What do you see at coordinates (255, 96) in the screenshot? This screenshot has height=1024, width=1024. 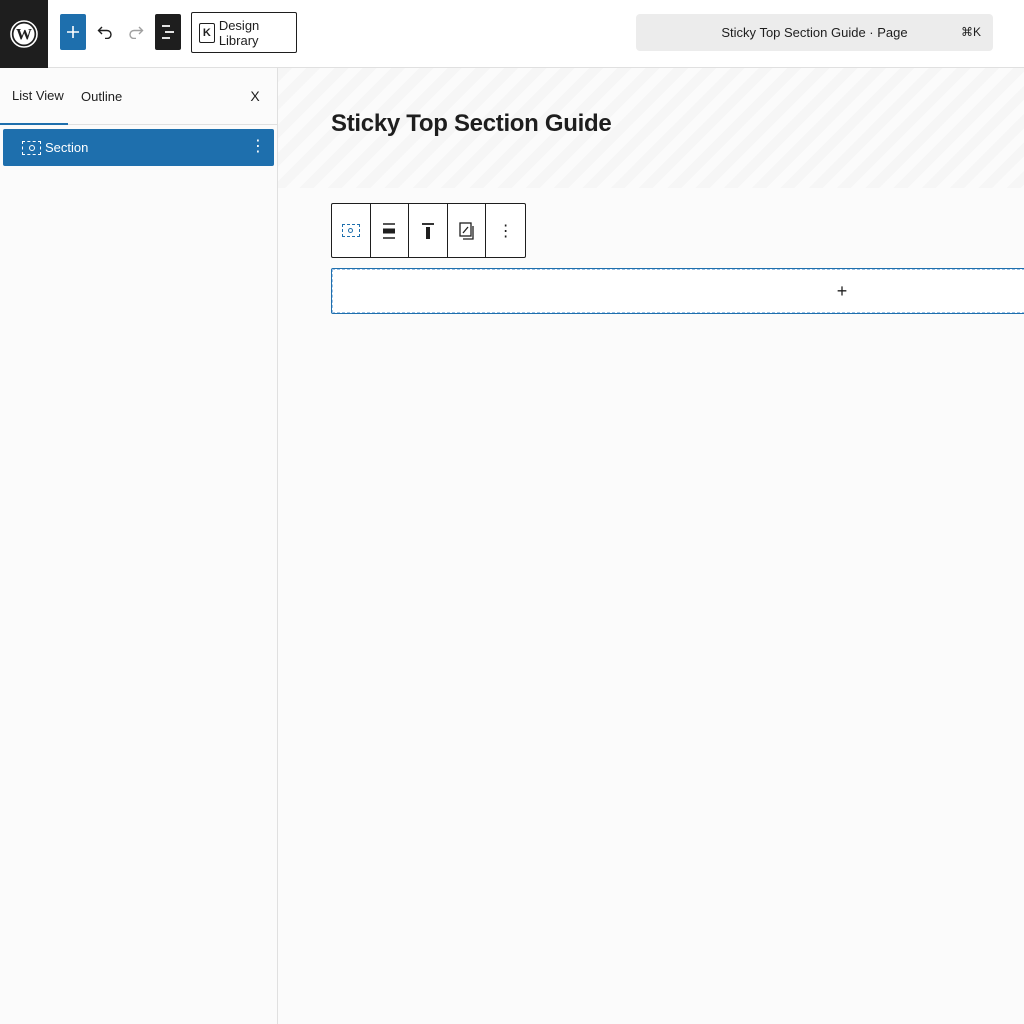 I see `close-sidebar-button: X` at bounding box center [255, 96].